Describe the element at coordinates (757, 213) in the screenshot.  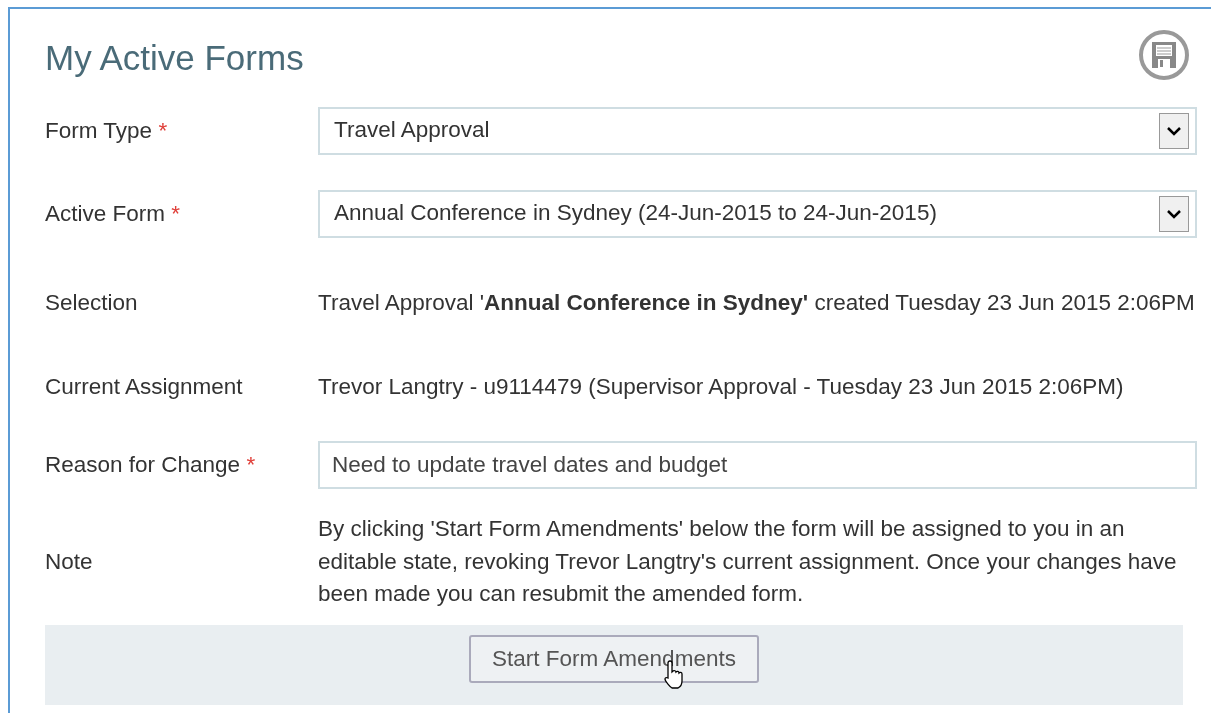
I see `dropdown: Annual Conference in Sydney (24-Jun-2015 to 24-Jun-2015)` at that location.